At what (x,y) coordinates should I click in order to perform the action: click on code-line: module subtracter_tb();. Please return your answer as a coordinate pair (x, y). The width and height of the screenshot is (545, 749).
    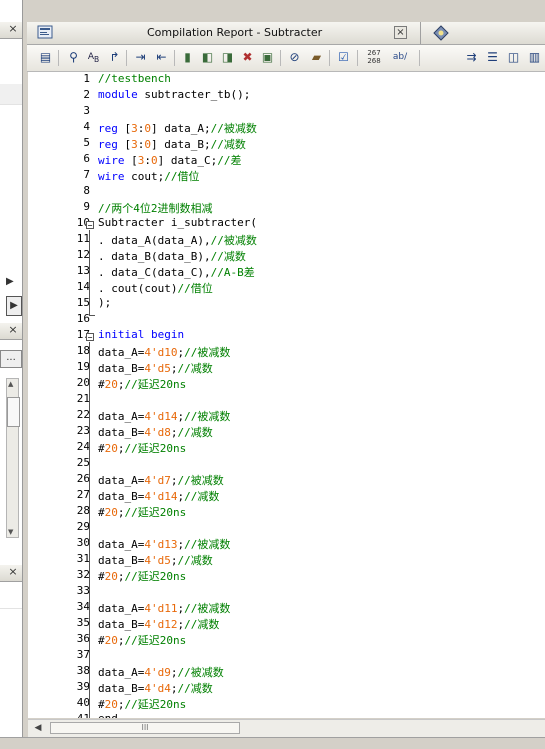
    Looking at the image, I should click on (174, 94).